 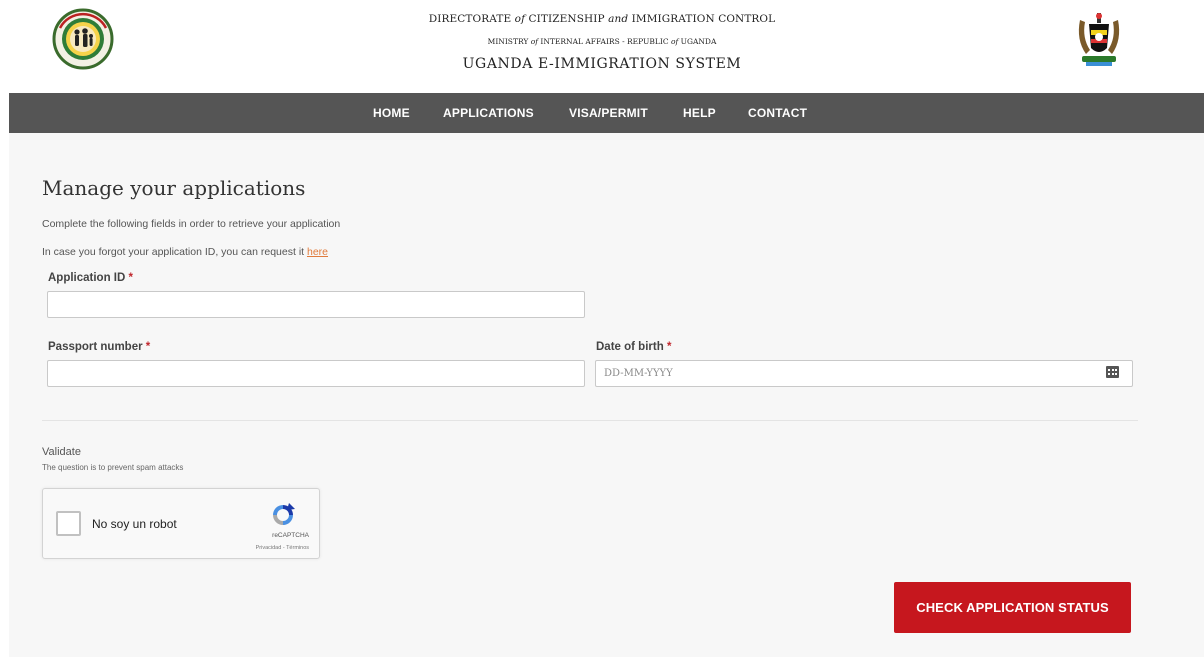 I want to click on nav-item-contact: CONTACT, so click(x=777, y=113).